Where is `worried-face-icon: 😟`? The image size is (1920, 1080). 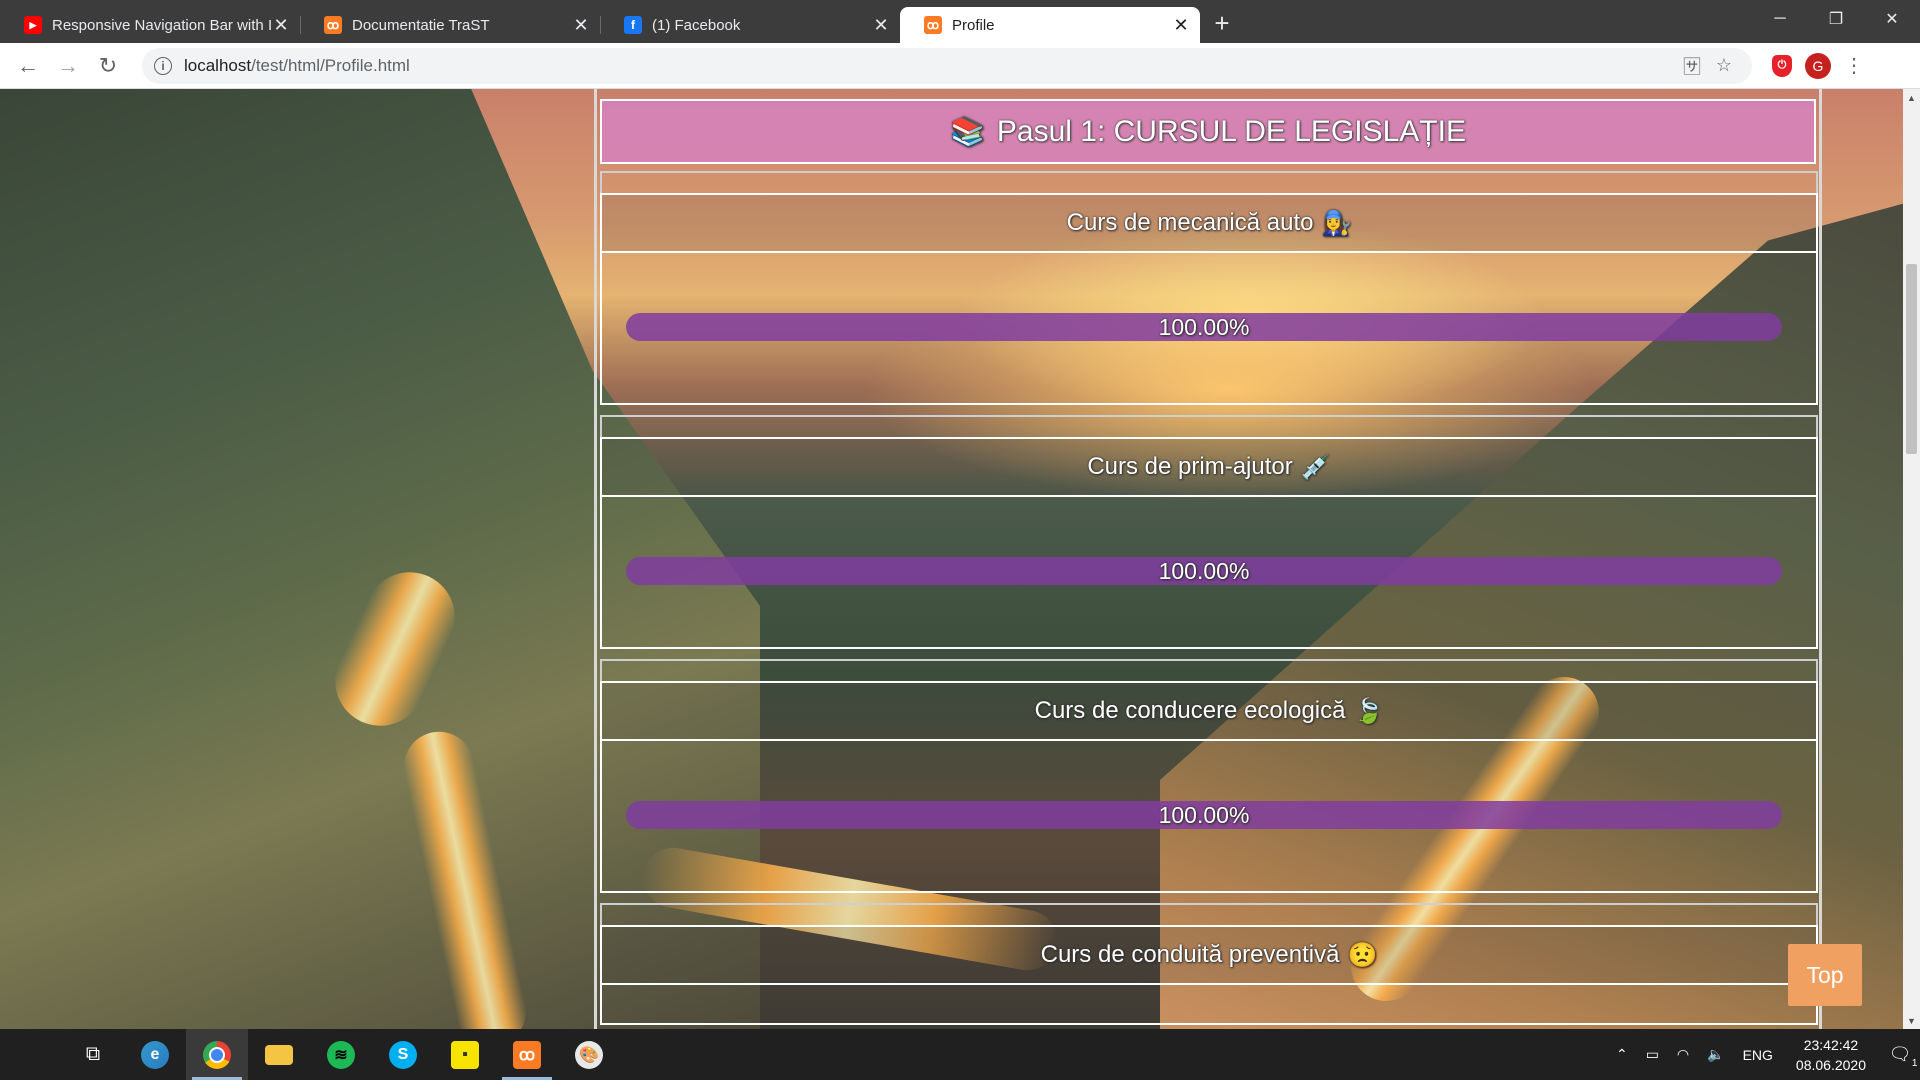
worried-face-icon: 😟 is located at coordinates (1362, 955).